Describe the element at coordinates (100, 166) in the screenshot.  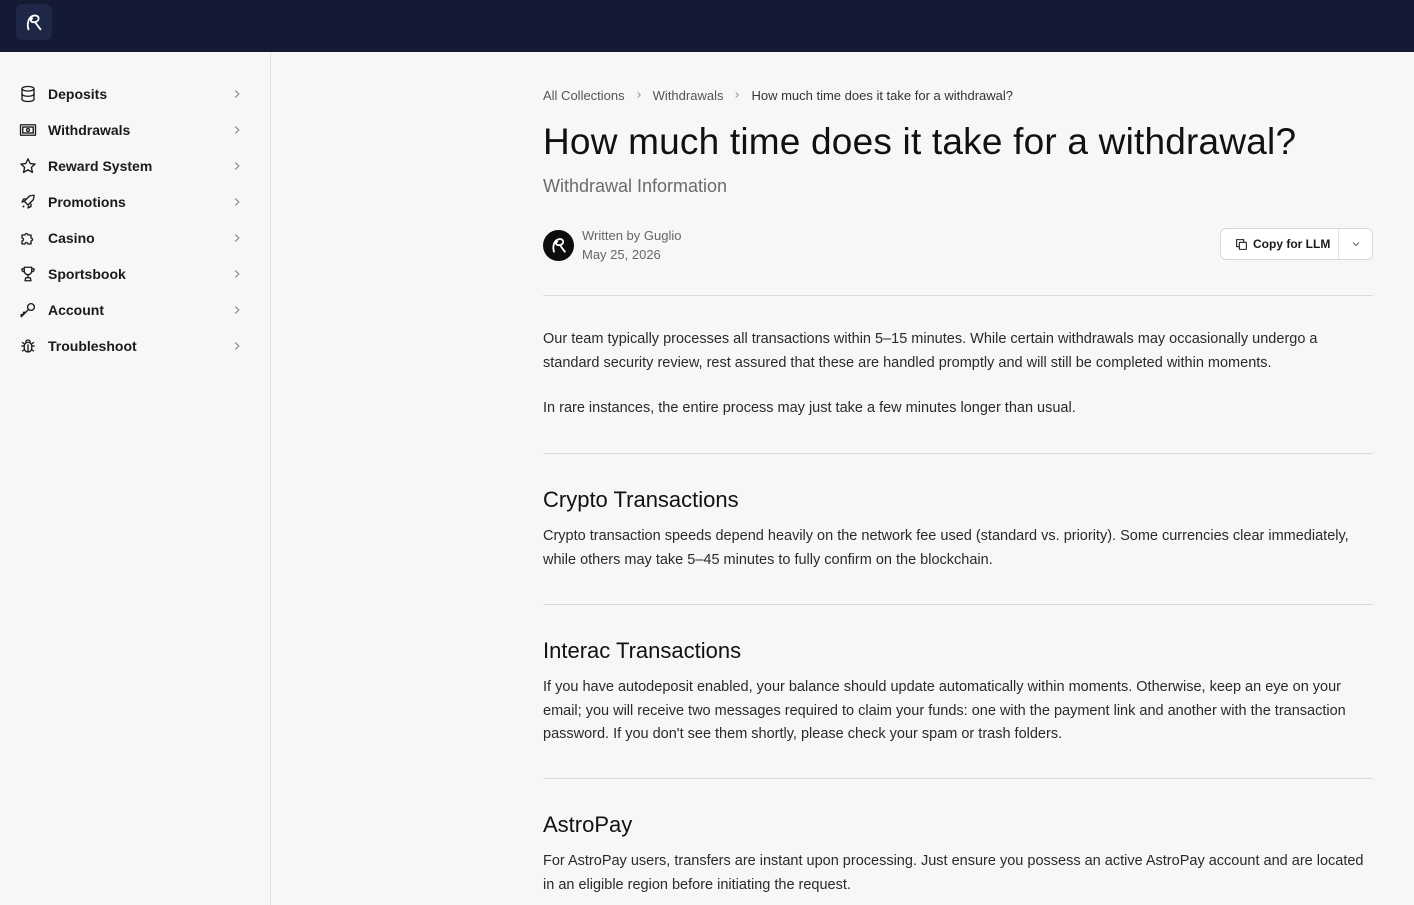
I see `sidebar-item-label: Reward System` at that location.